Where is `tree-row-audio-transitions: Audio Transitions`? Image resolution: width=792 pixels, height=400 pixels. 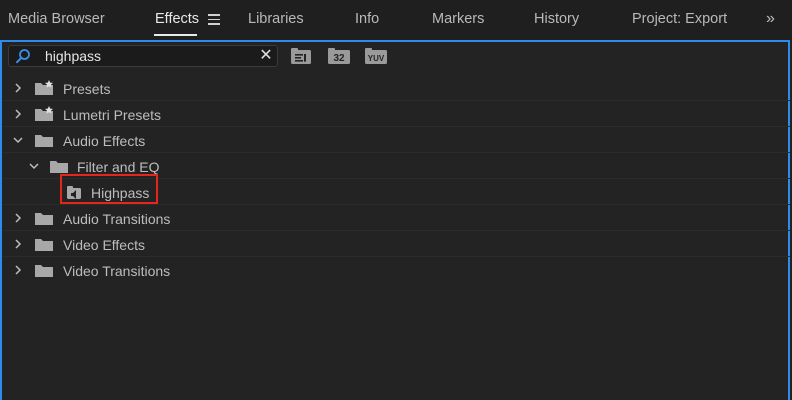 tree-row-audio-transitions: Audio Transitions is located at coordinates (396, 218).